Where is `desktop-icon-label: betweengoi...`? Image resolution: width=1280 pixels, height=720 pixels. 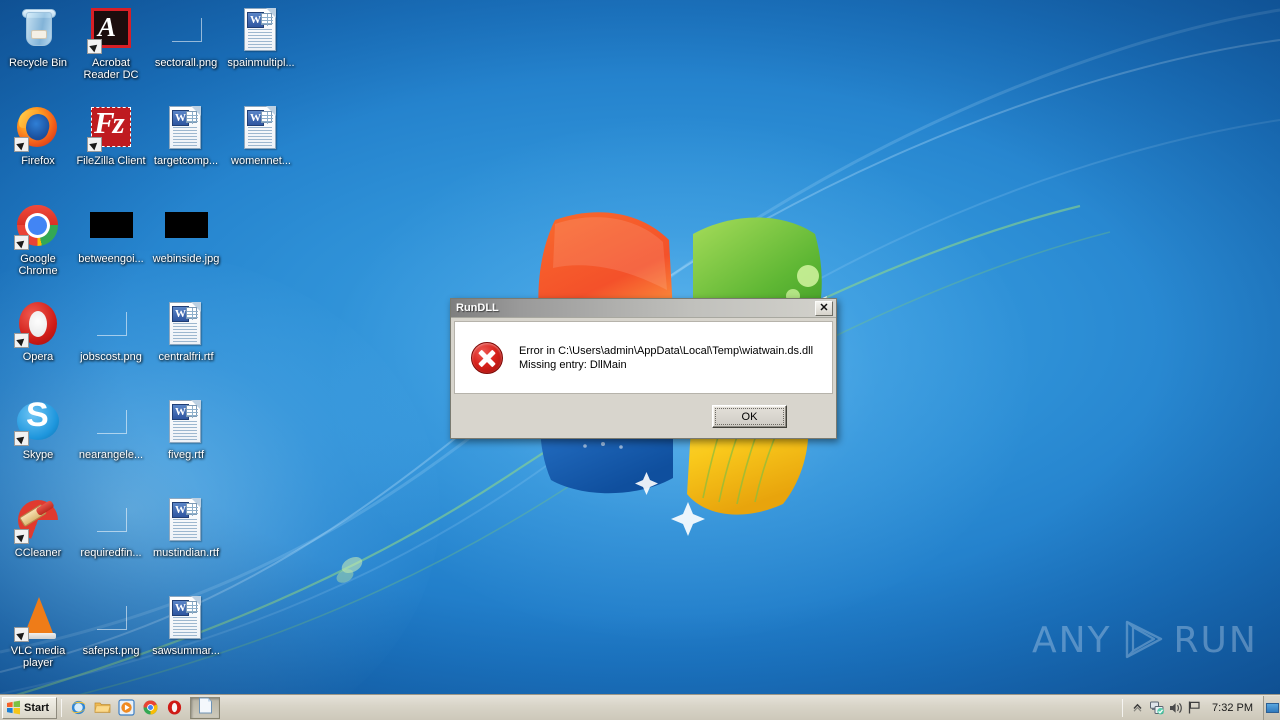
desktop-icon-label: betweengoi... is located at coordinates (111, 259).